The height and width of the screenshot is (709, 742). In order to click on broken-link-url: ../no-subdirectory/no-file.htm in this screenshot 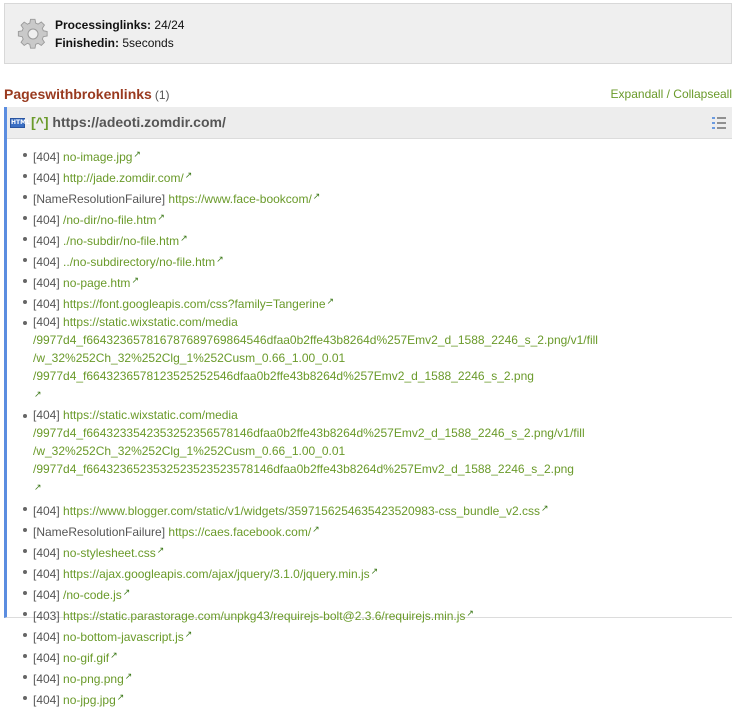, I will do `click(139, 262)`.